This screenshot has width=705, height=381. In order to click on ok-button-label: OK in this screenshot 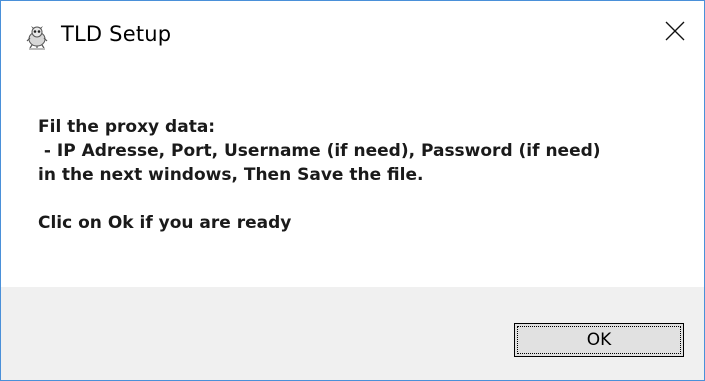, I will do `click(599, 340)`.